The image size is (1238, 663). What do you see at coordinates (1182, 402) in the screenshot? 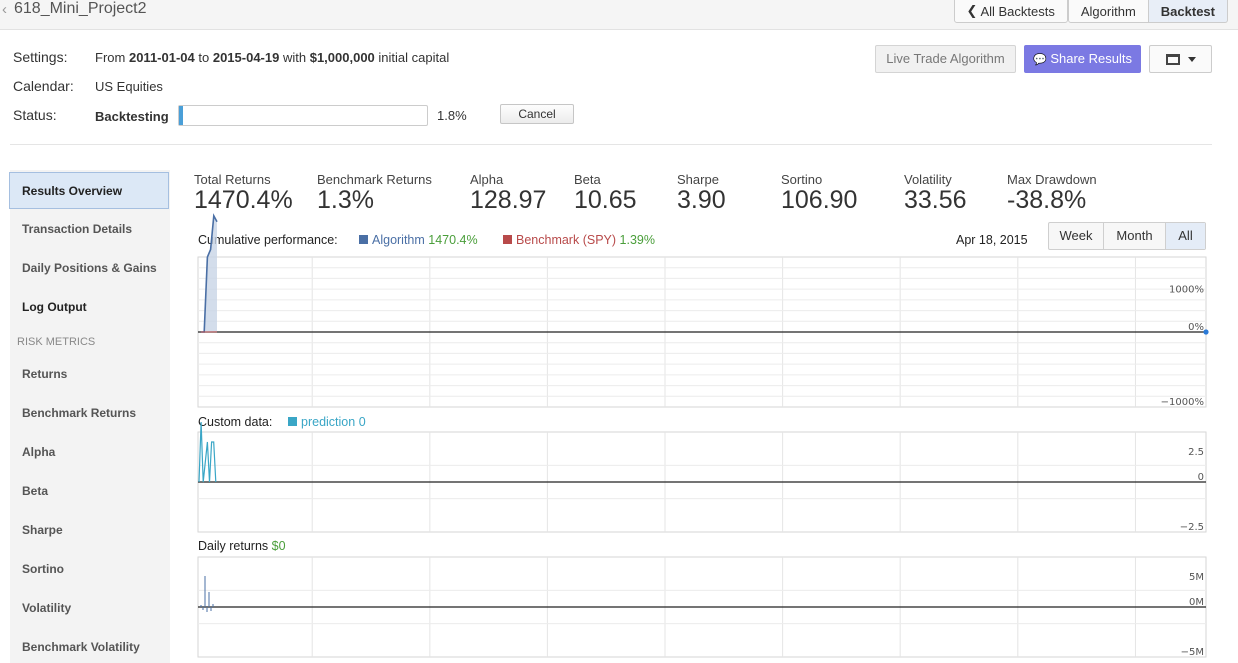
I see `cumulative-tick-label: −1000%` at bounding box center [1182, 402].